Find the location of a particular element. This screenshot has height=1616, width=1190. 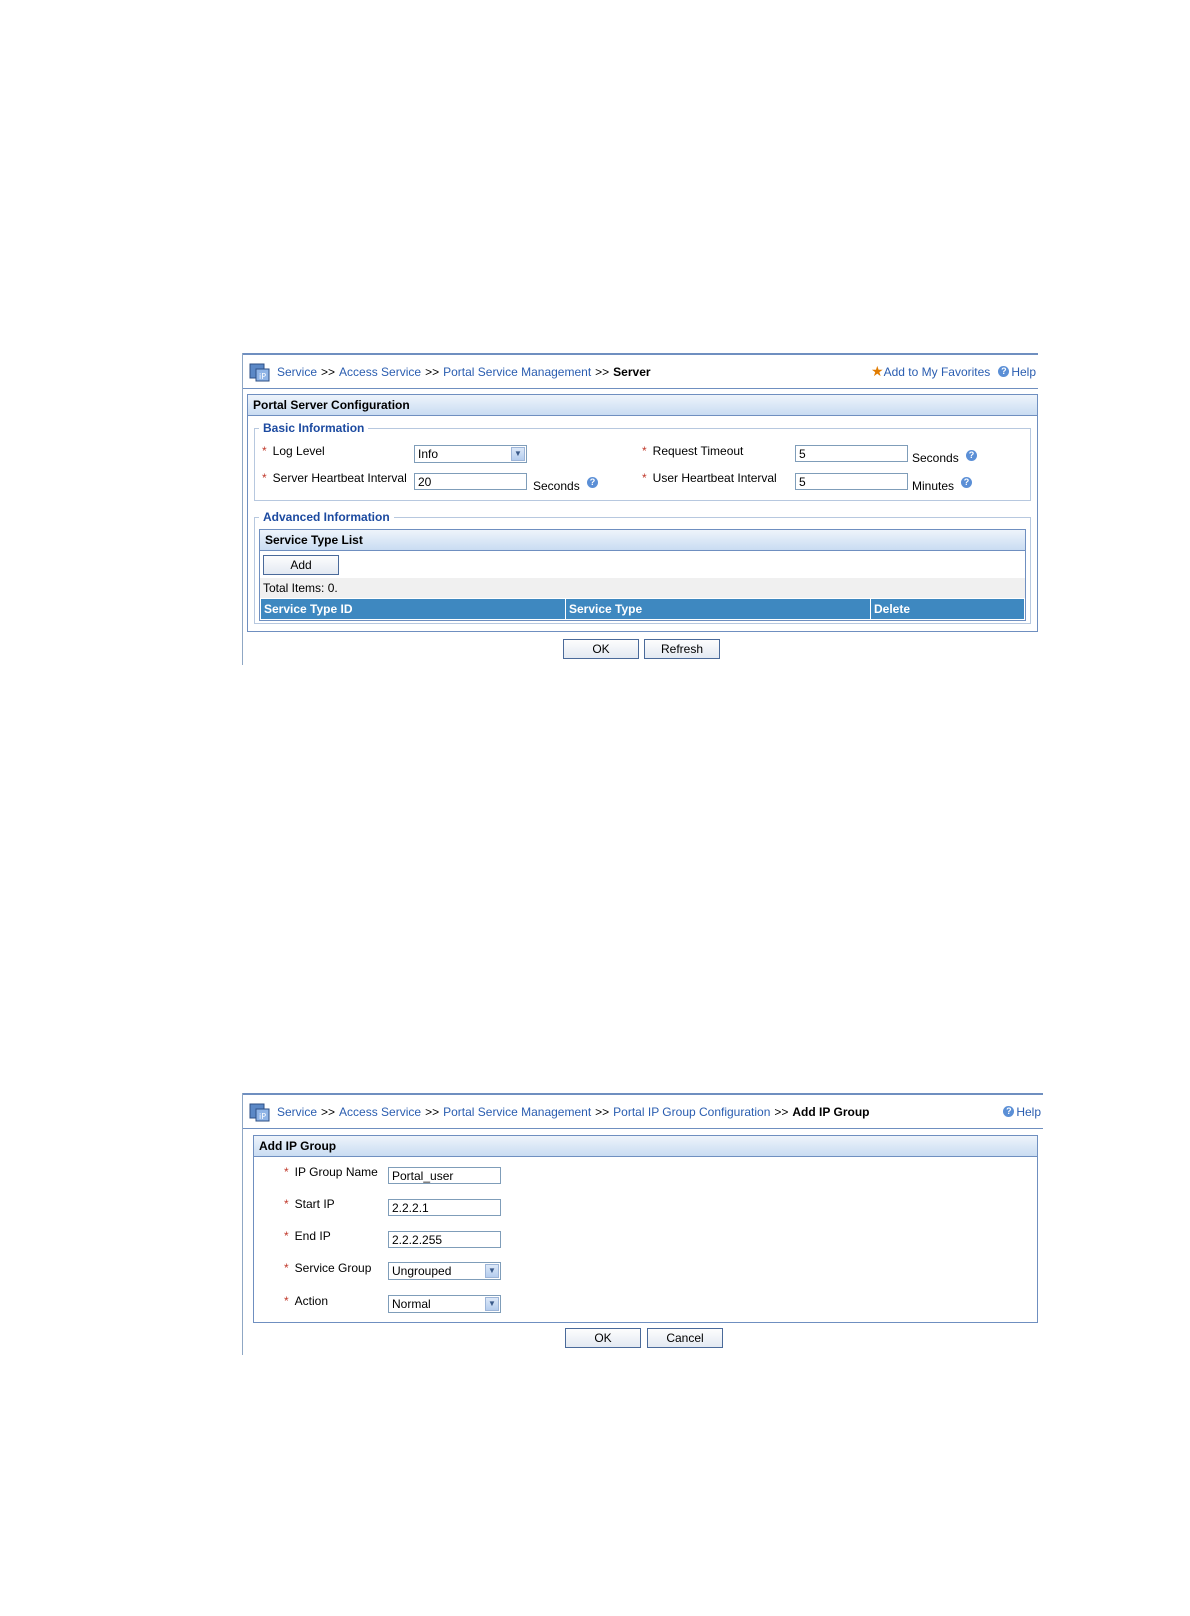

service-group-label: * Service Group is located at coordinates (328, 1268).